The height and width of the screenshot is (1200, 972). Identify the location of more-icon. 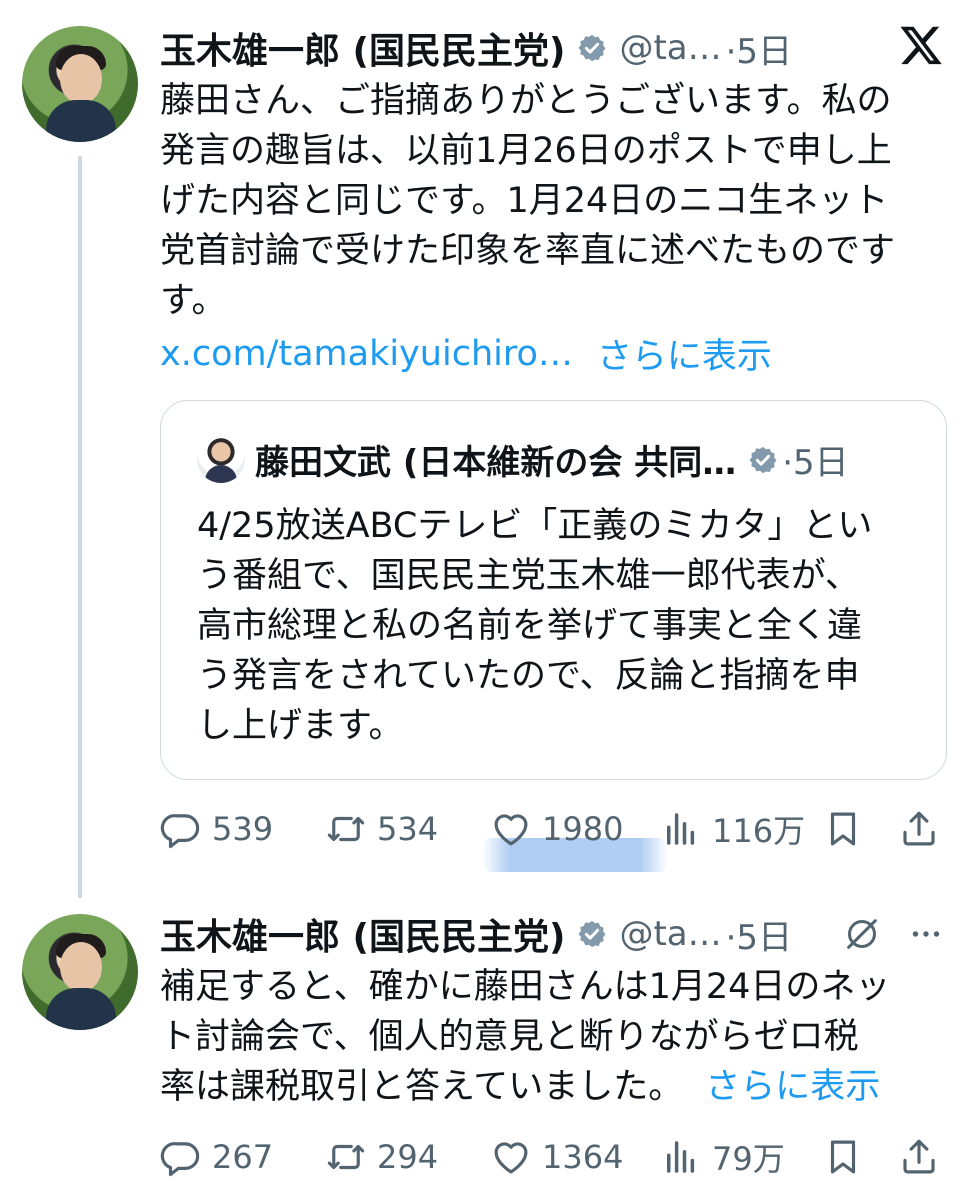
(926, 934).